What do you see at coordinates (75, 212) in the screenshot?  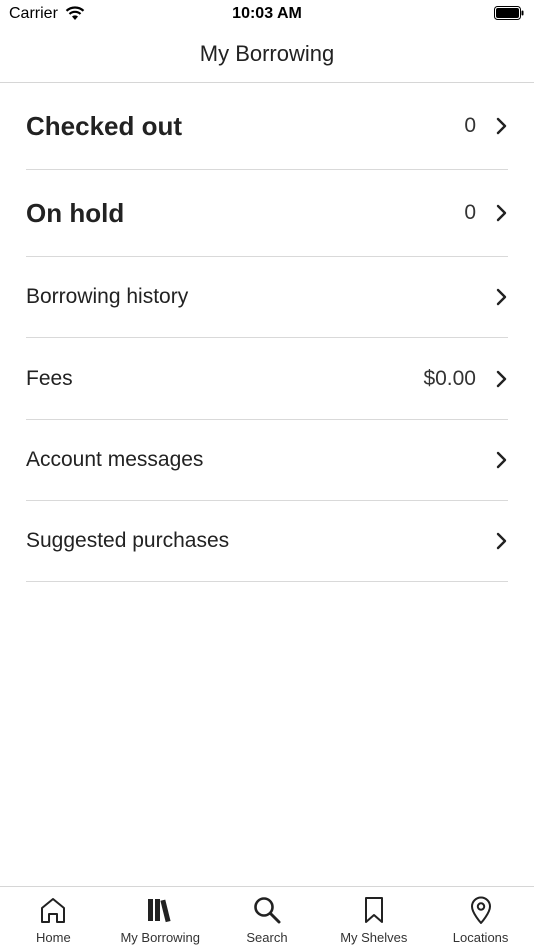 I see `row-label: On hold` at bounding box center [75, 212].